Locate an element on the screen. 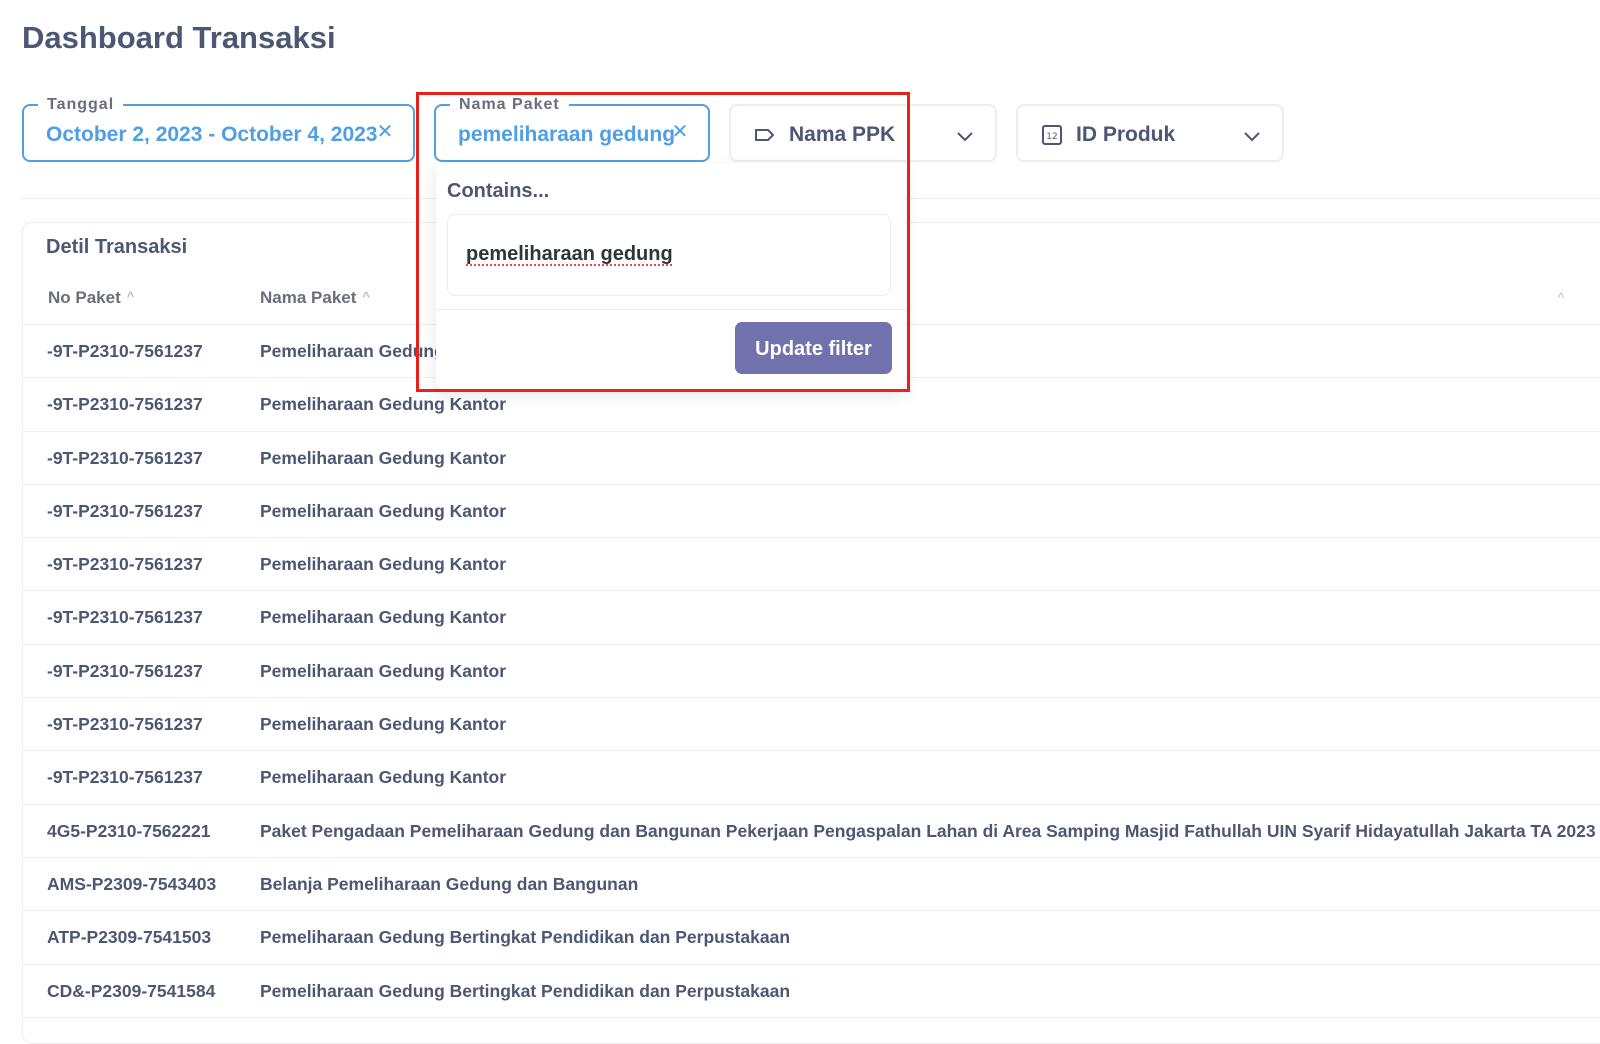 The image size is (1600, 1044). filter-id-produk: 12 ID Produk is located at coordinates (1150, 133).